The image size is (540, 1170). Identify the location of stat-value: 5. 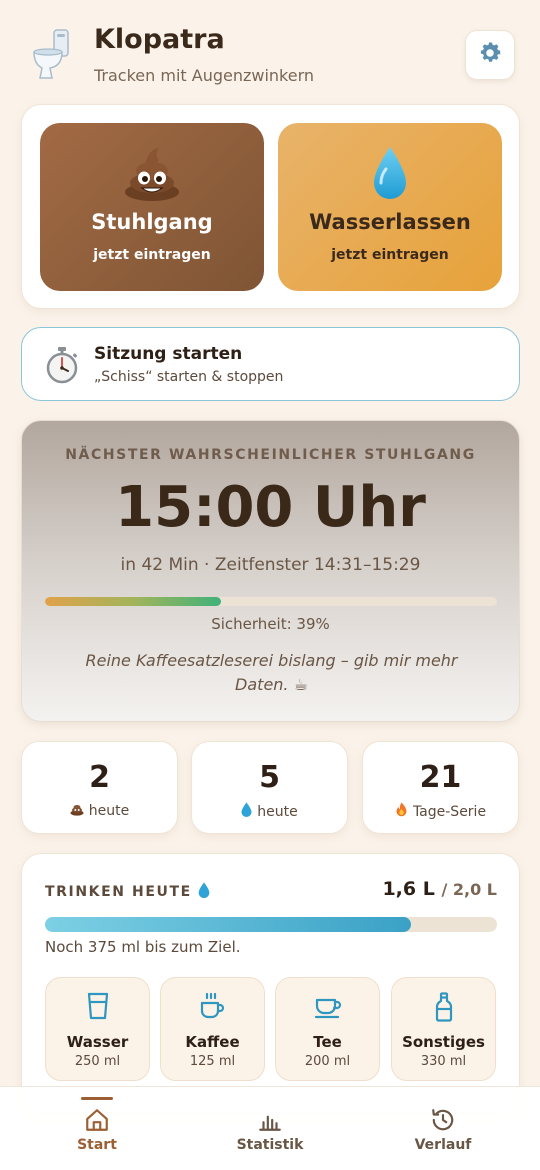
(269, 777).